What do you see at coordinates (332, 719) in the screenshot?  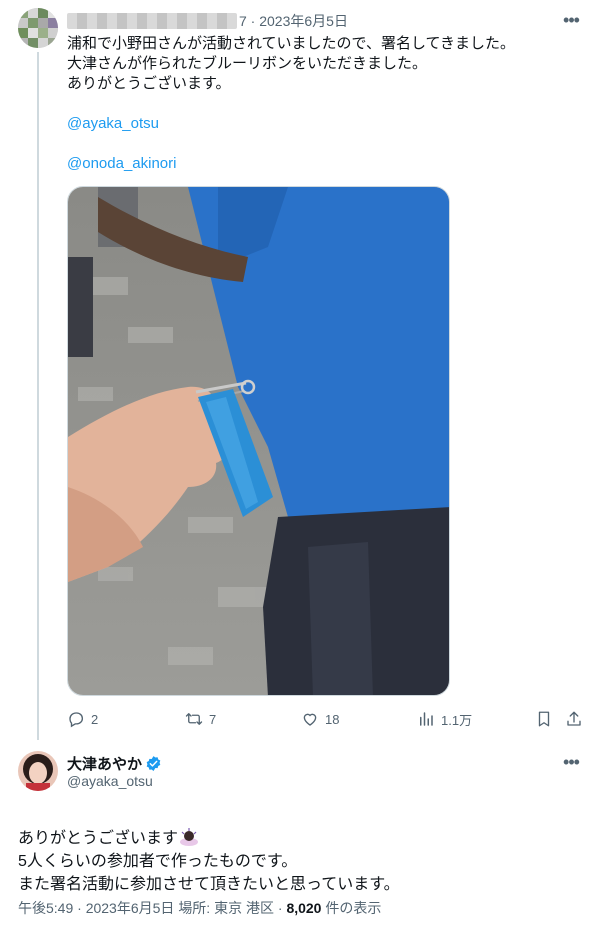 I see `like-count: 18` at bounding box center [332, 719].